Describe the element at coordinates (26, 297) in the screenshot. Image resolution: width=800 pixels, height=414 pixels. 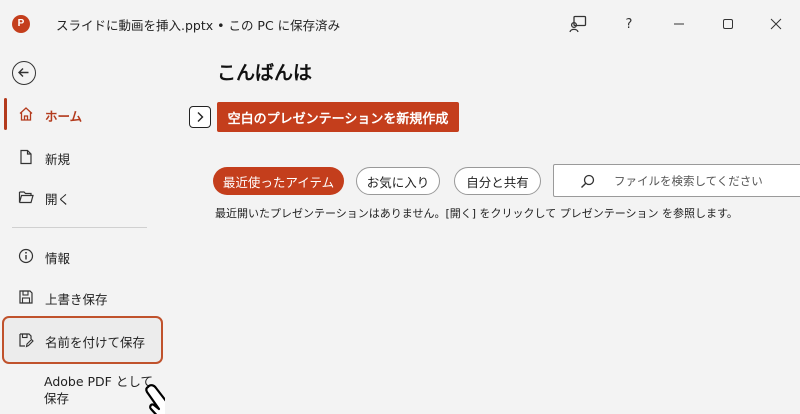
I see `save-icon` at that location.